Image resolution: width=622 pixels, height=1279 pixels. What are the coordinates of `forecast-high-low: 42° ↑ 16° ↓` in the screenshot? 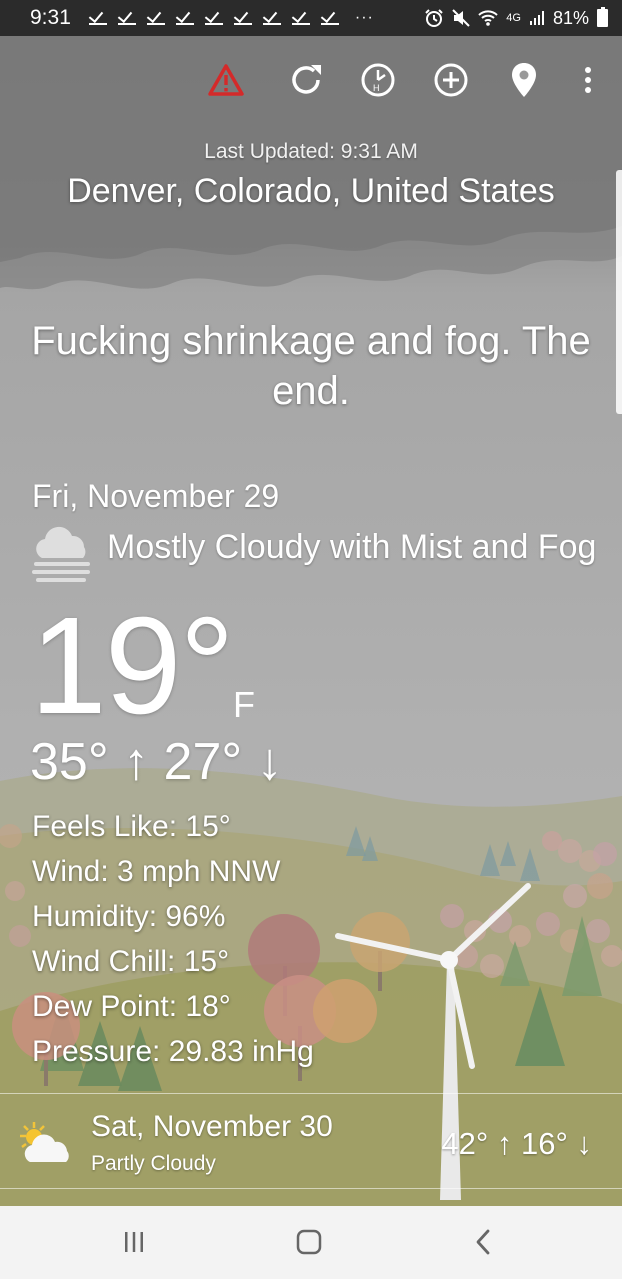 It's located at (516, 1143).